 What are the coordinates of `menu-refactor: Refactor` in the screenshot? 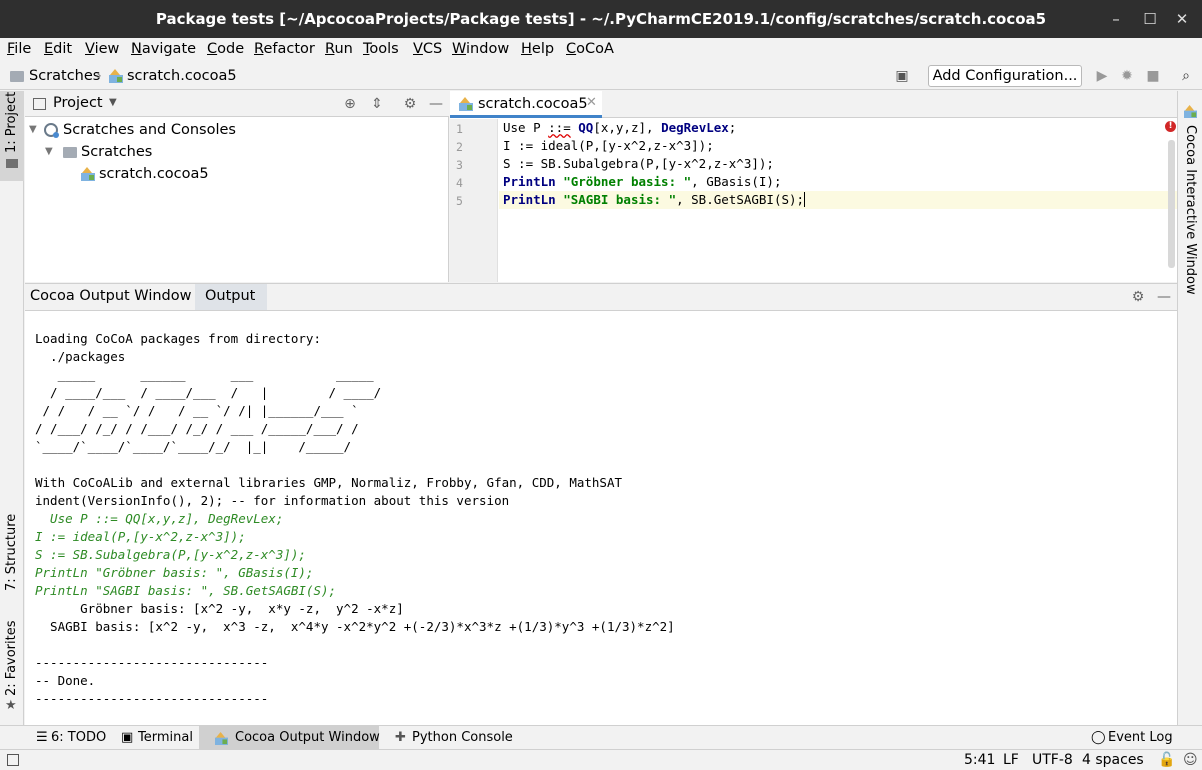 It's located at (284, 49).